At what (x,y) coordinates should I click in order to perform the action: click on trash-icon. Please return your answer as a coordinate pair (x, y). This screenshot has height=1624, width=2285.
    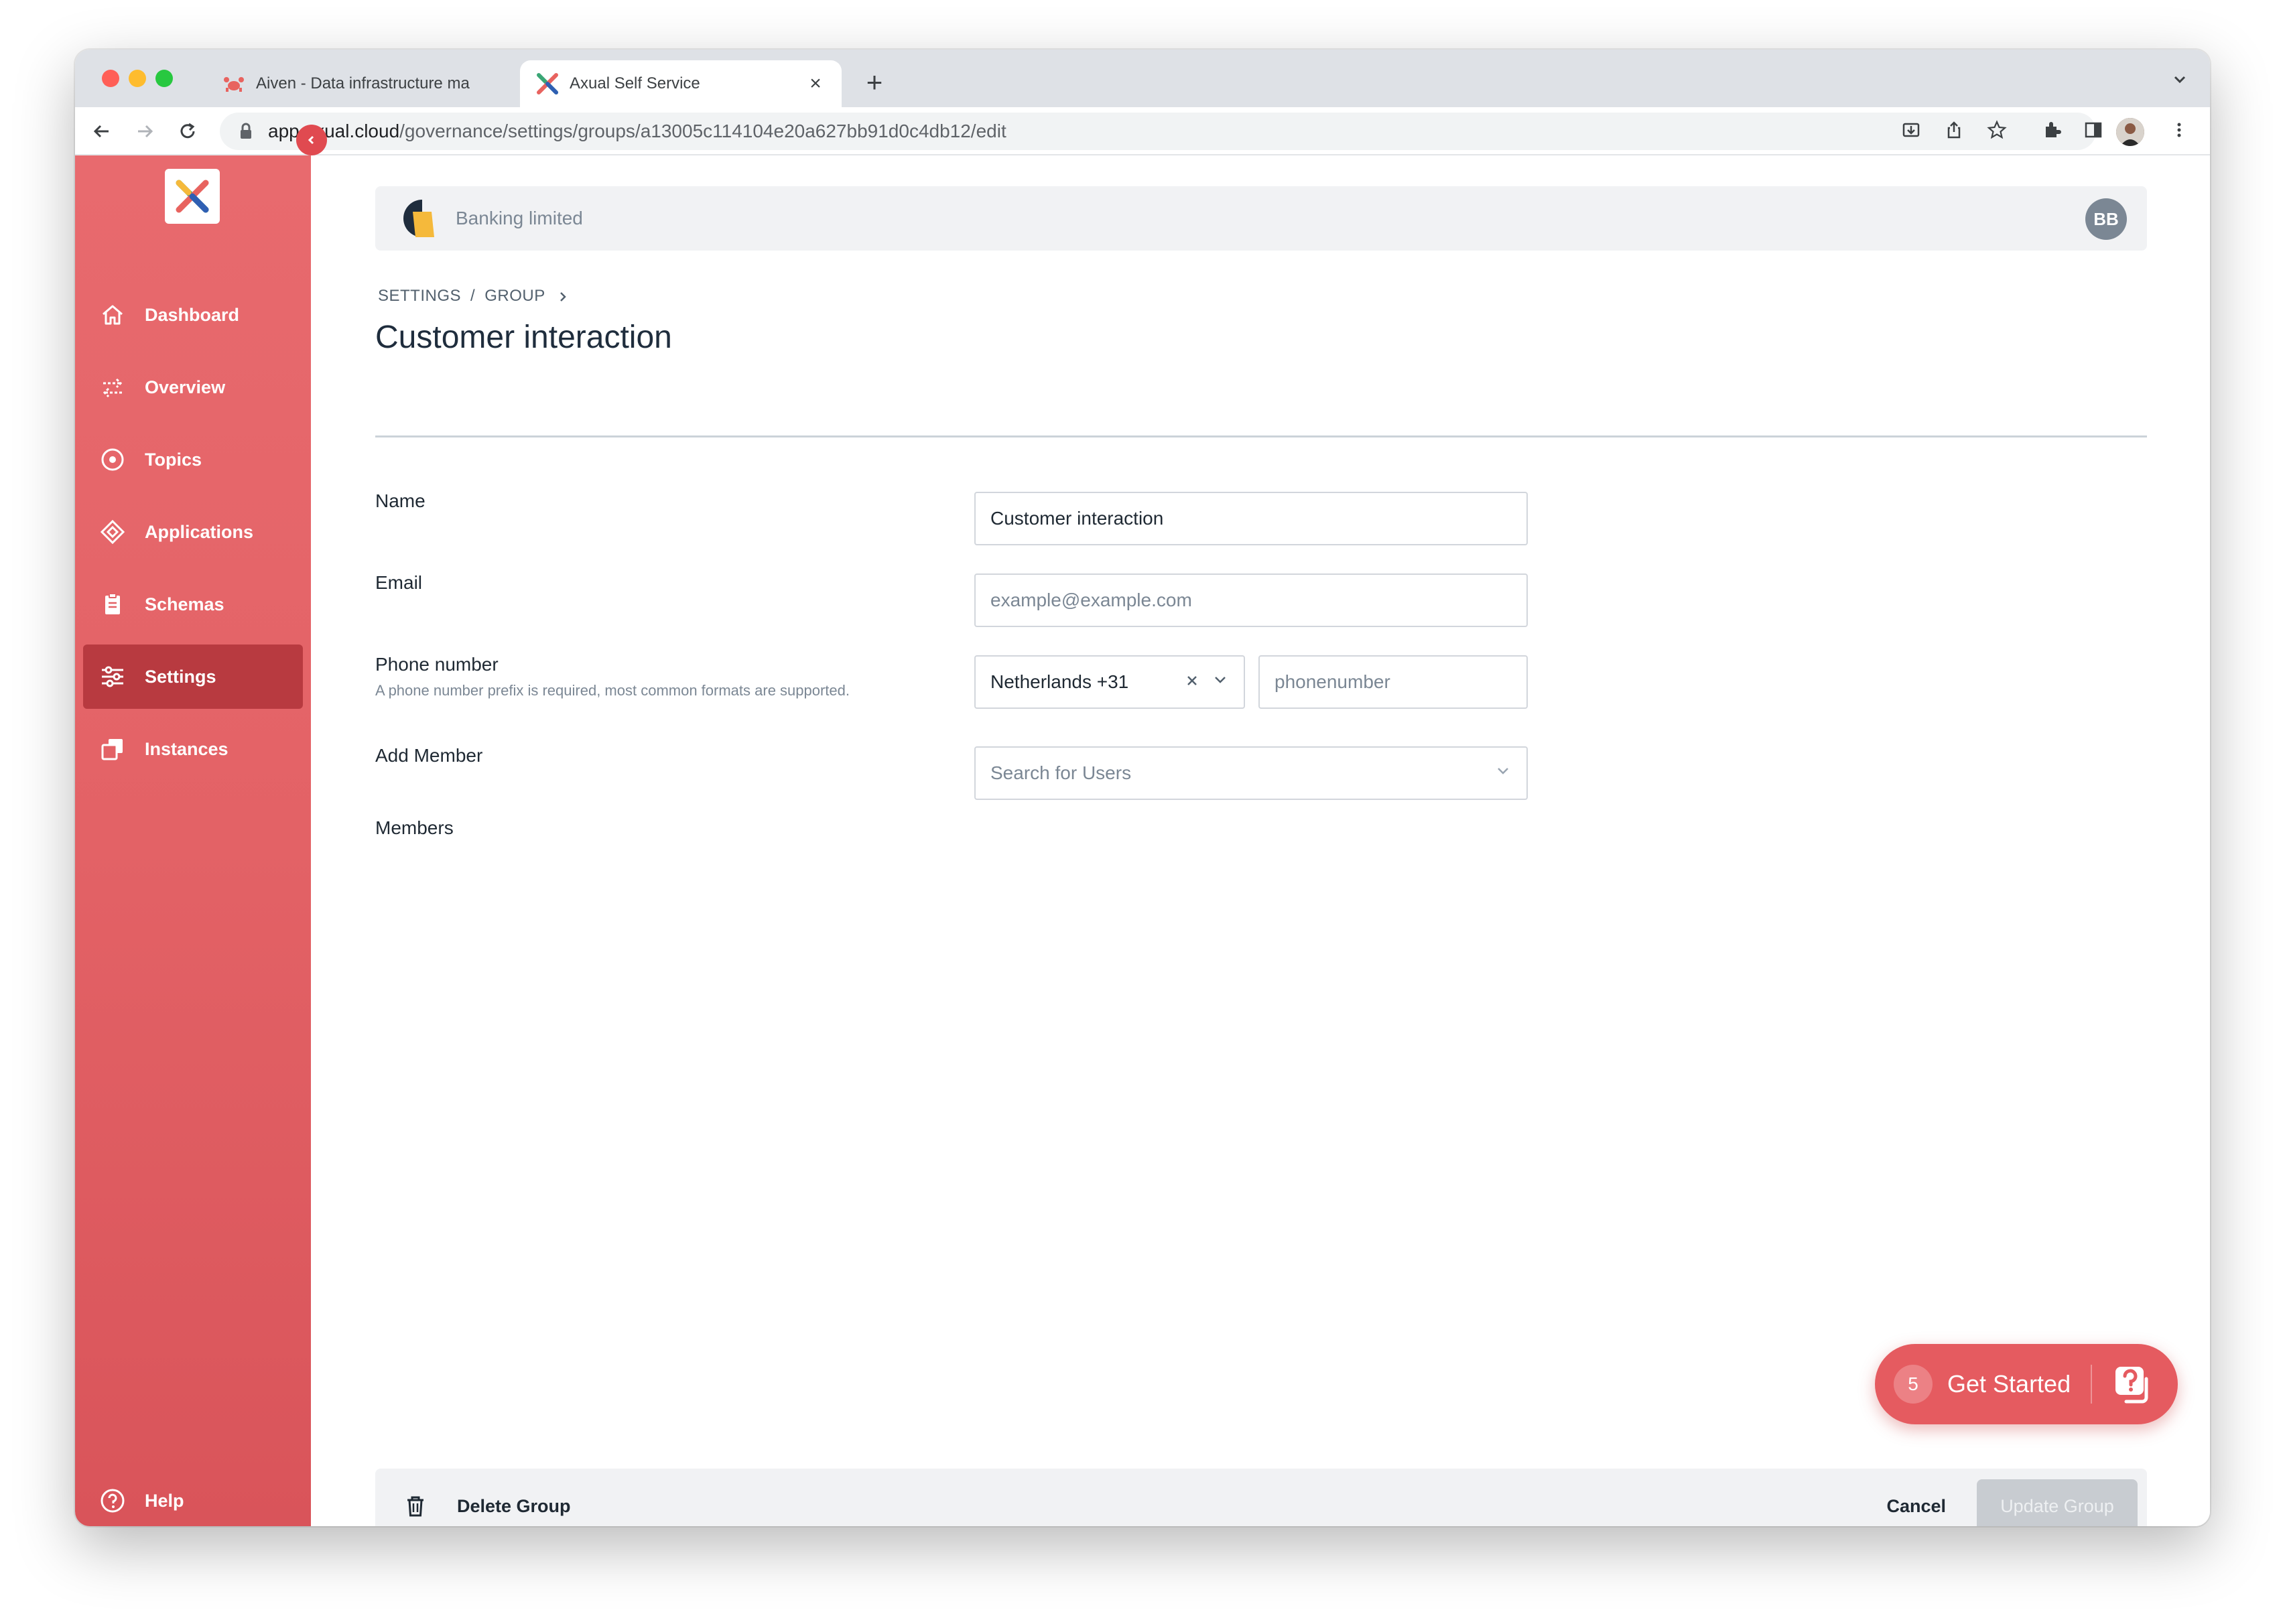
    Looking at the image, I should click on (415, 1506).